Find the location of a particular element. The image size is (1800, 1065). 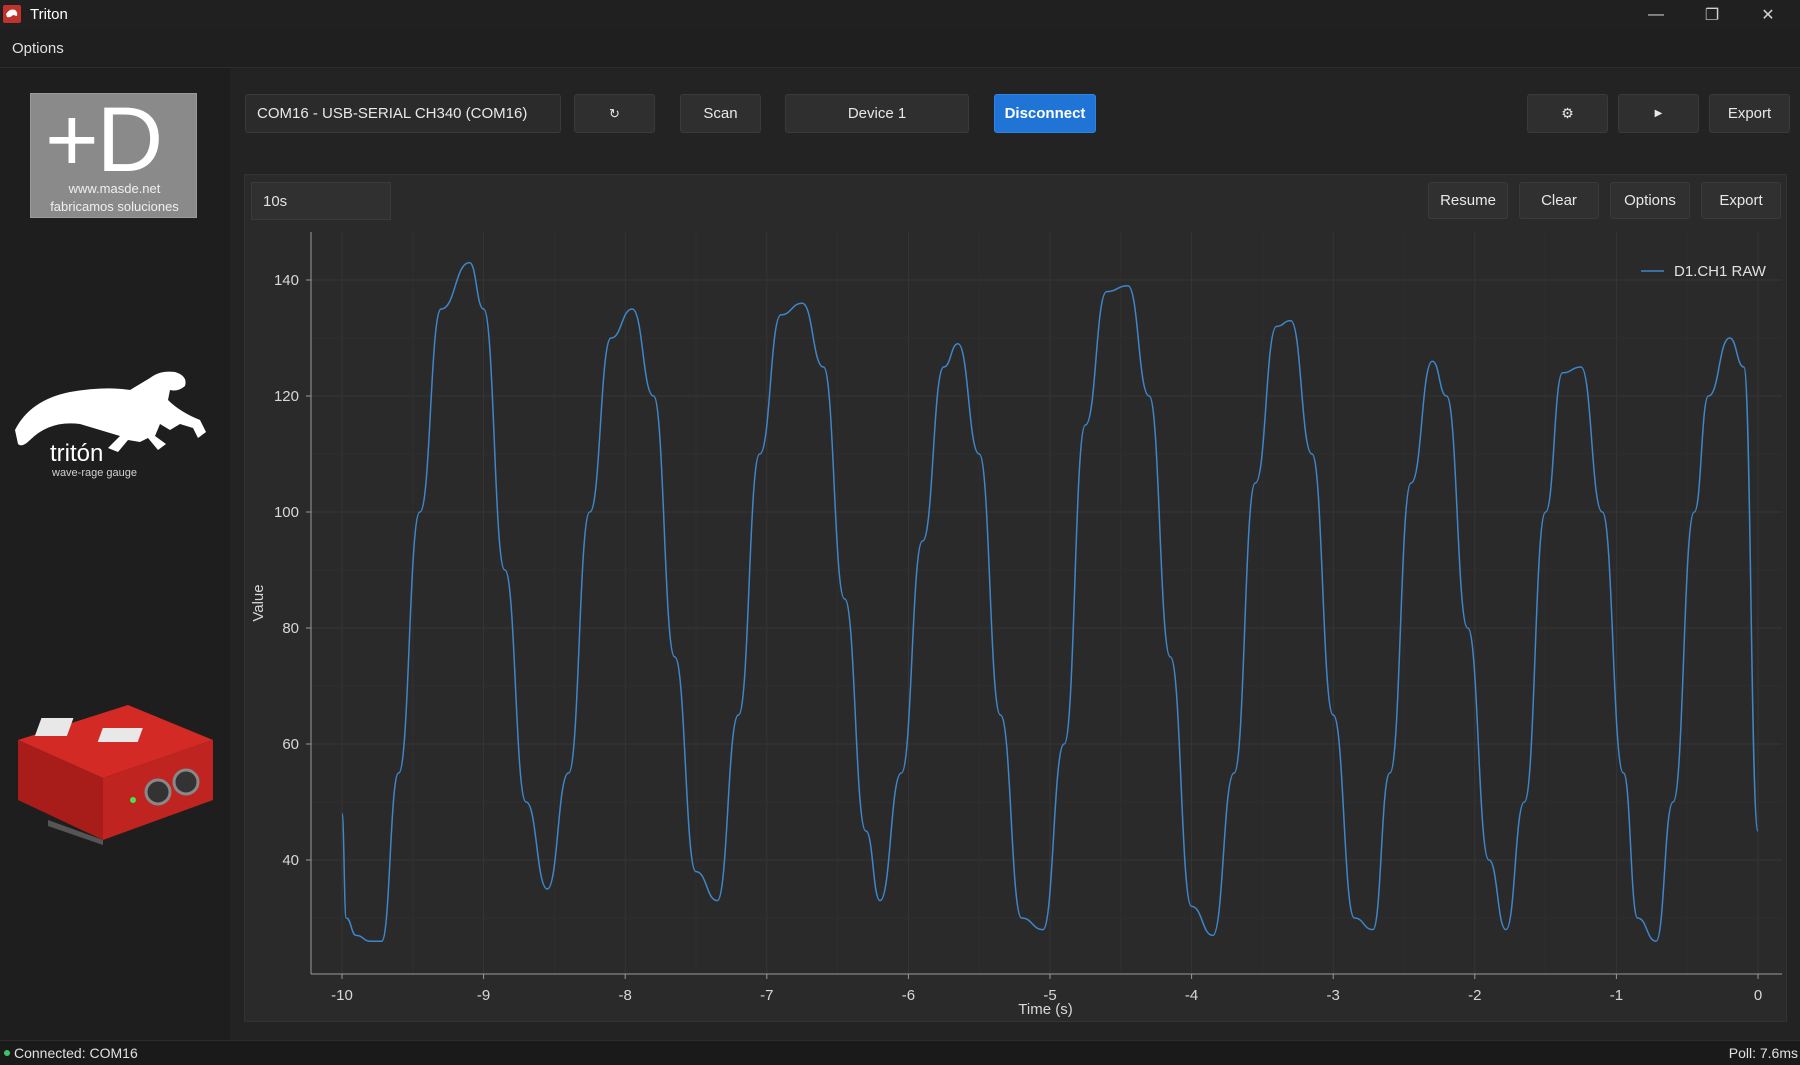

y-axis-title: Value is located at coordinates (258, 602).